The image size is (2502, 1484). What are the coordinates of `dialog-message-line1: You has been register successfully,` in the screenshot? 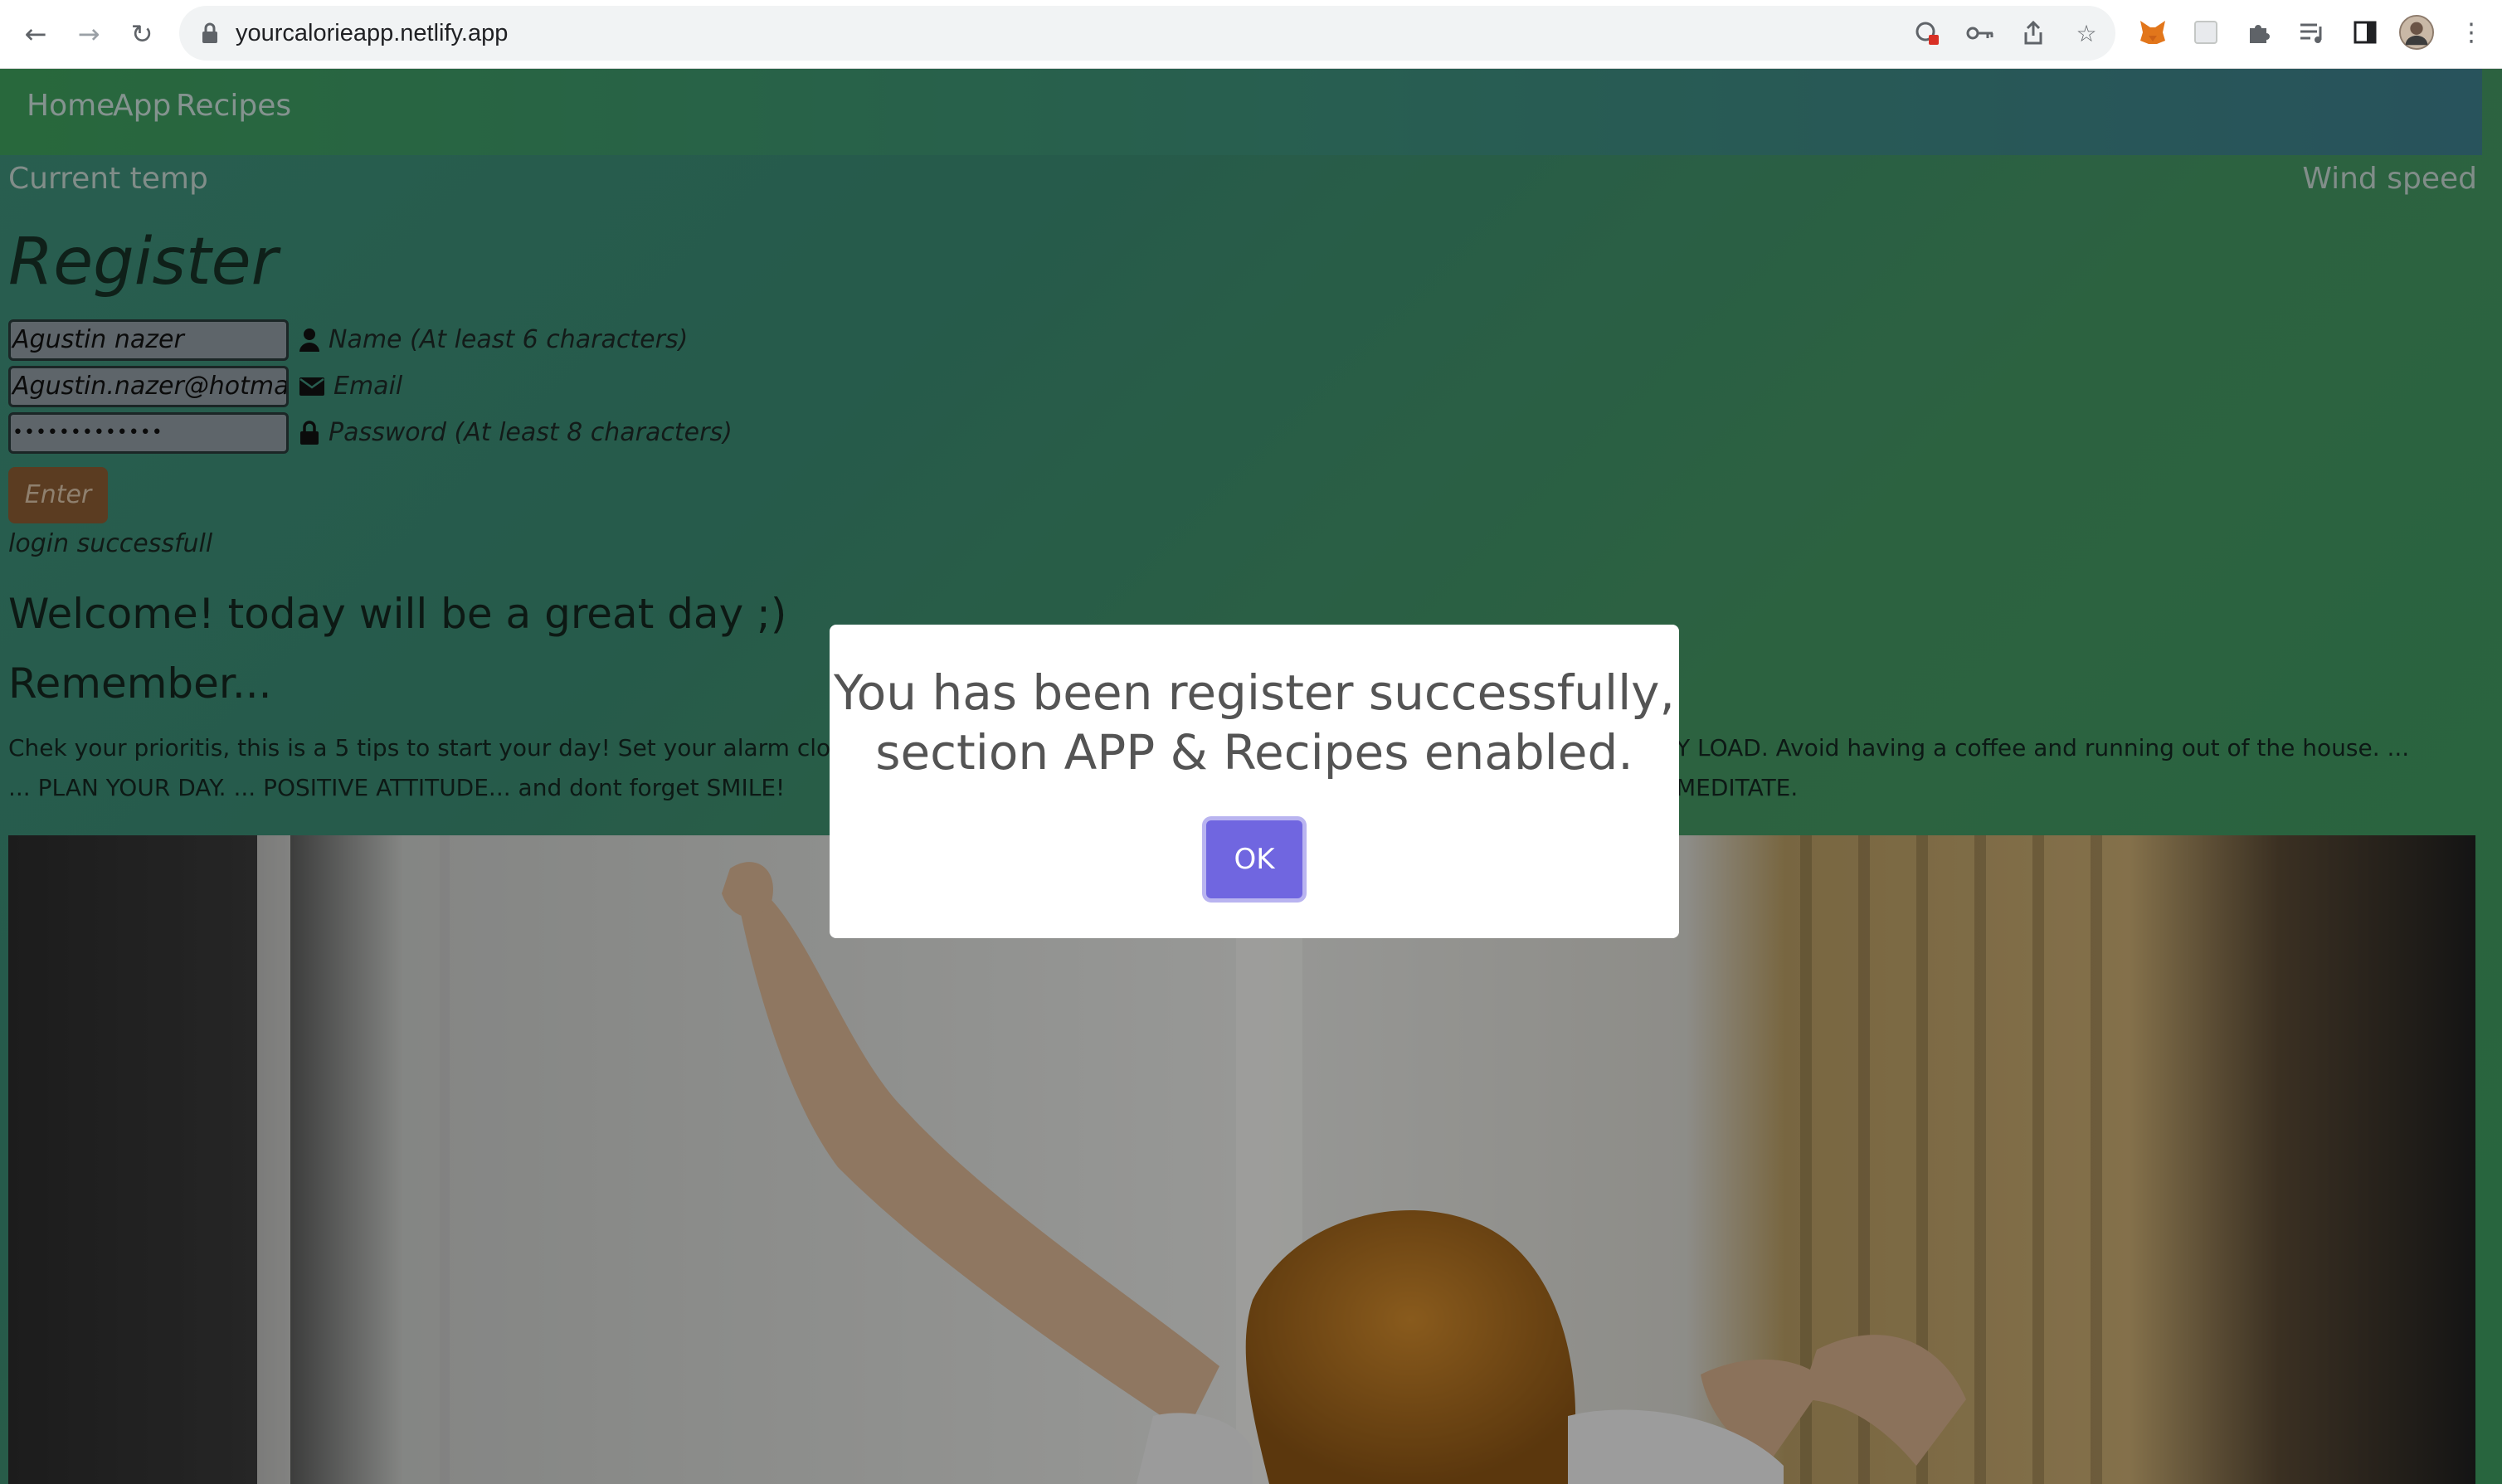 It's located at (1254, 692).